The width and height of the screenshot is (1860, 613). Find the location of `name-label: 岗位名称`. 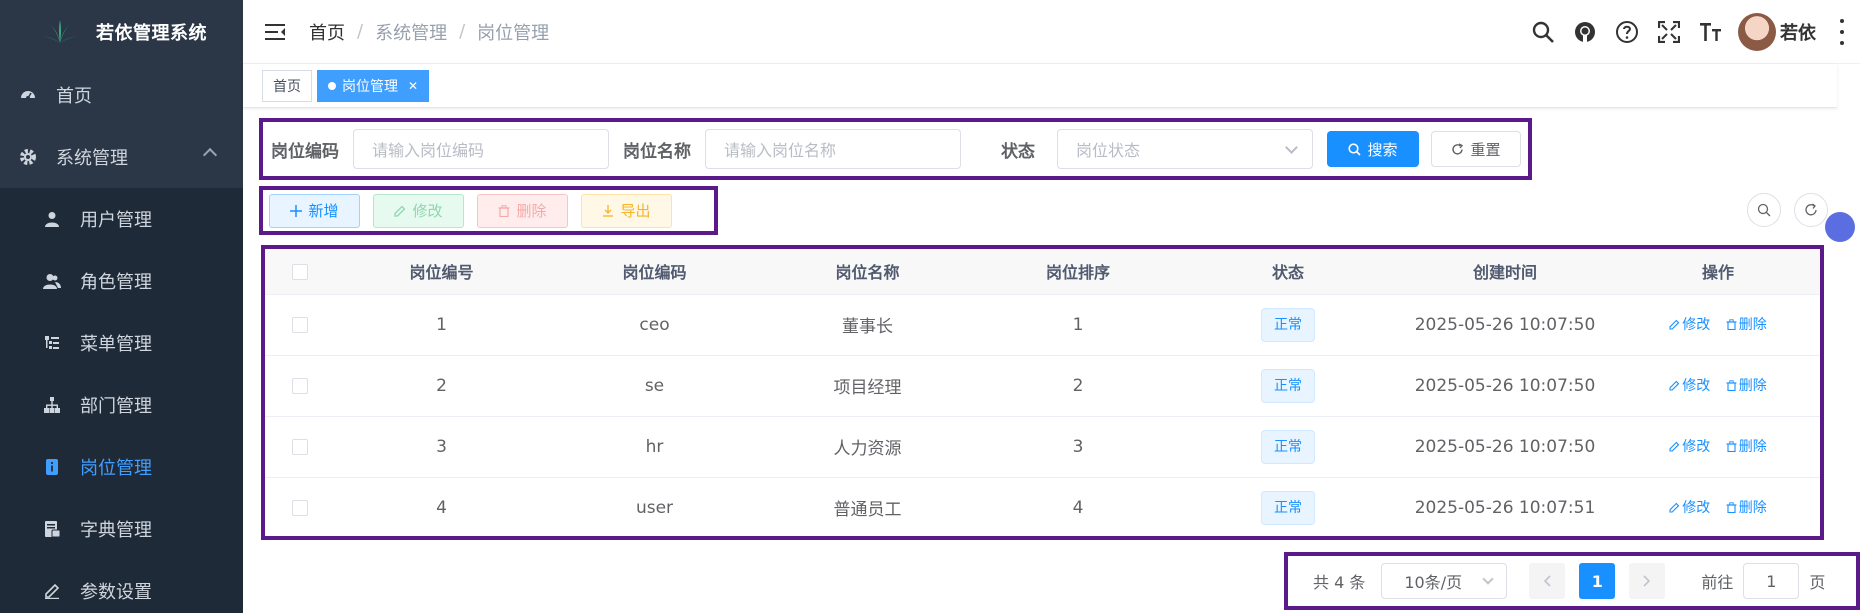

name-label: 岗位名称 is located at coordinates (657, 151).